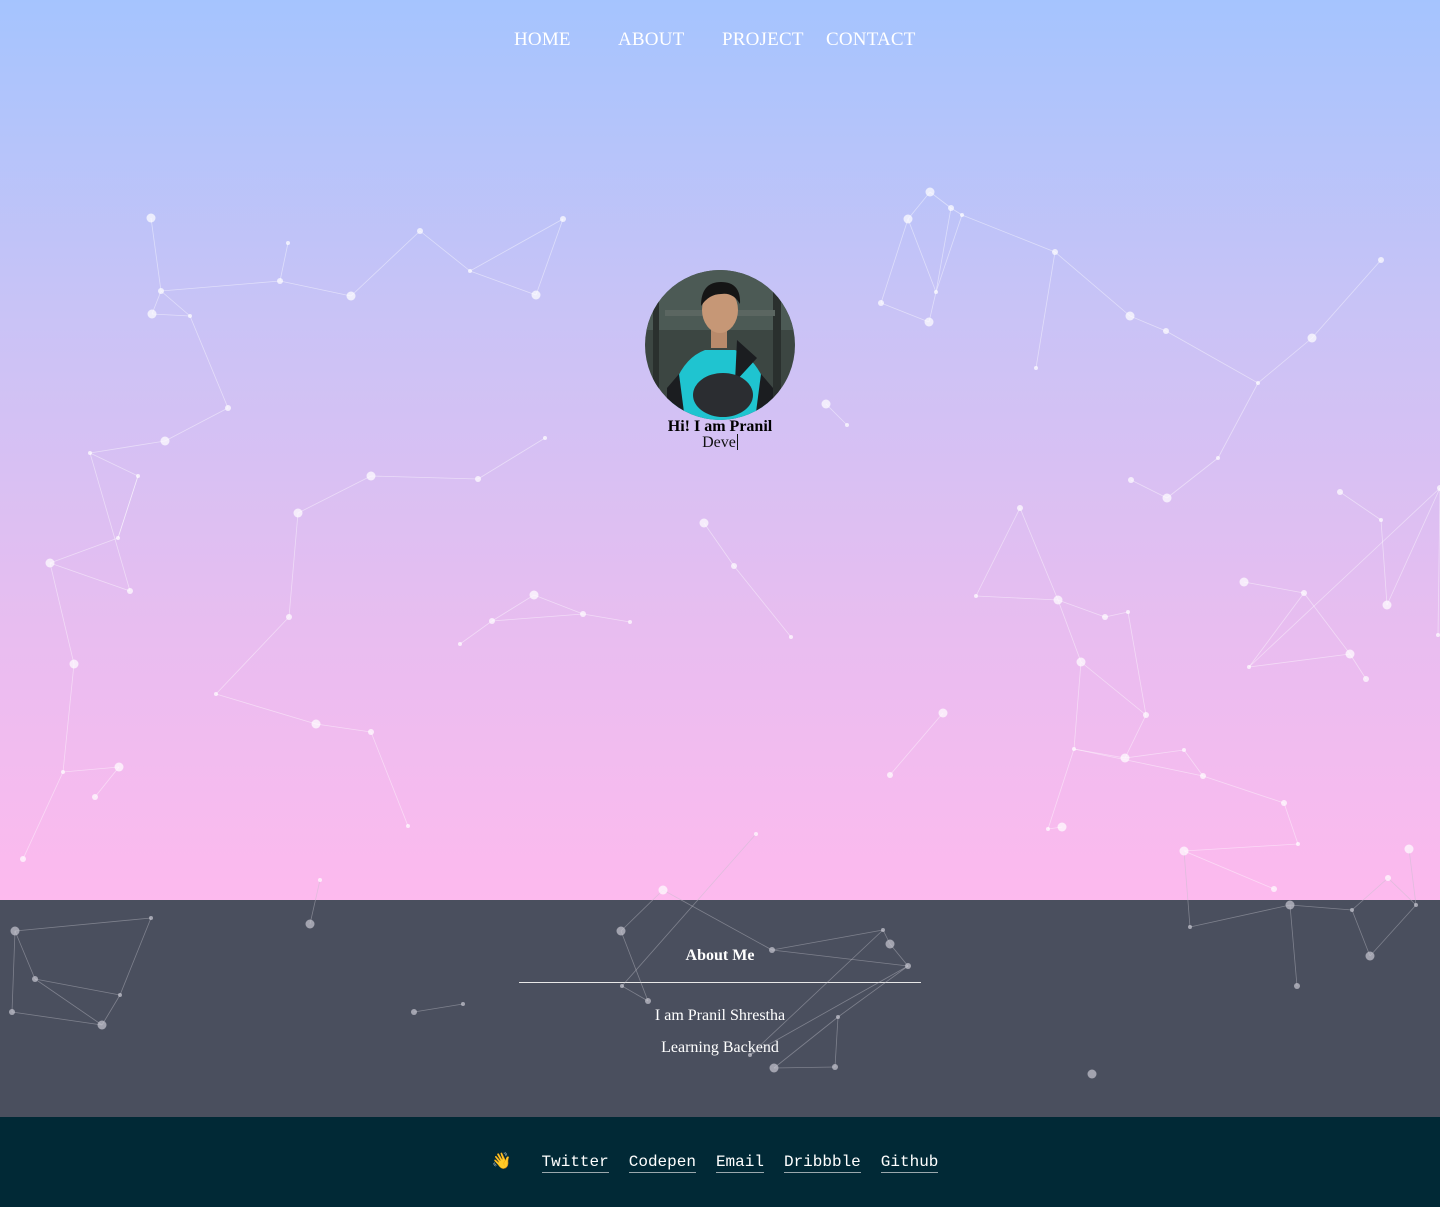  What do you see at coordinates (720, 42) in the screenshot?
I see `top-nav: HOME ABOUT PROJECT CONTACT` at bounding box center [720, 42].